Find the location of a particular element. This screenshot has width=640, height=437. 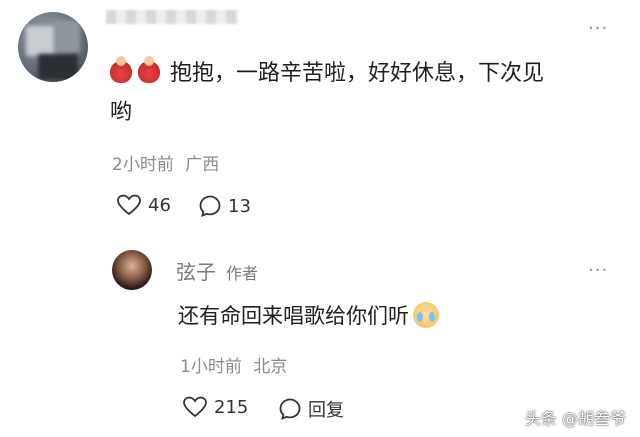

comment-time: 2小时前 is located at coordinates (143, 165).